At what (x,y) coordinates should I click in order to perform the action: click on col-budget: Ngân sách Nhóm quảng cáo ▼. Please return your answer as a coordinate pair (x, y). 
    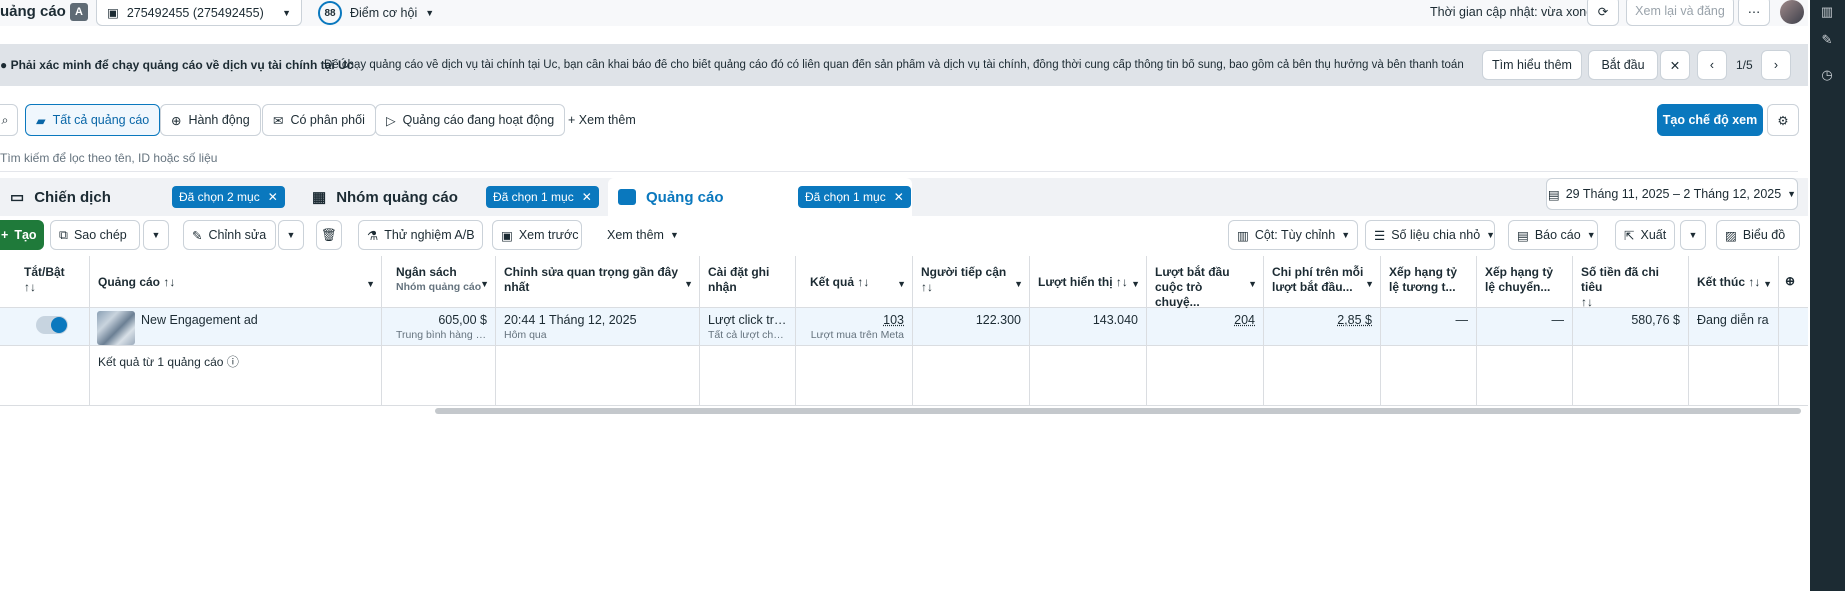
    Looking at the image, I should click on (442, 282).